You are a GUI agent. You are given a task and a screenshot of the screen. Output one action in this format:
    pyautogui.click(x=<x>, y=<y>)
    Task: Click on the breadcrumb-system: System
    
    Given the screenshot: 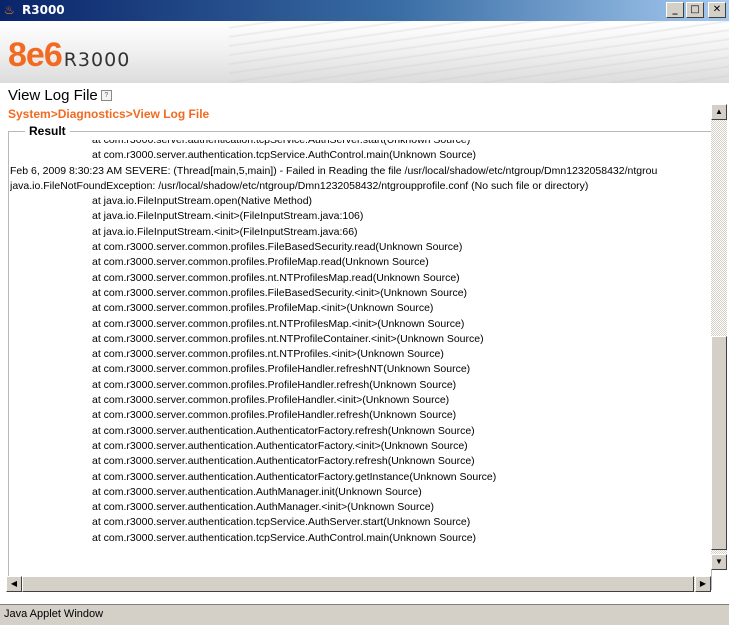 What is the action you would take?
    pyautogui.click(x=29, y=114)
    